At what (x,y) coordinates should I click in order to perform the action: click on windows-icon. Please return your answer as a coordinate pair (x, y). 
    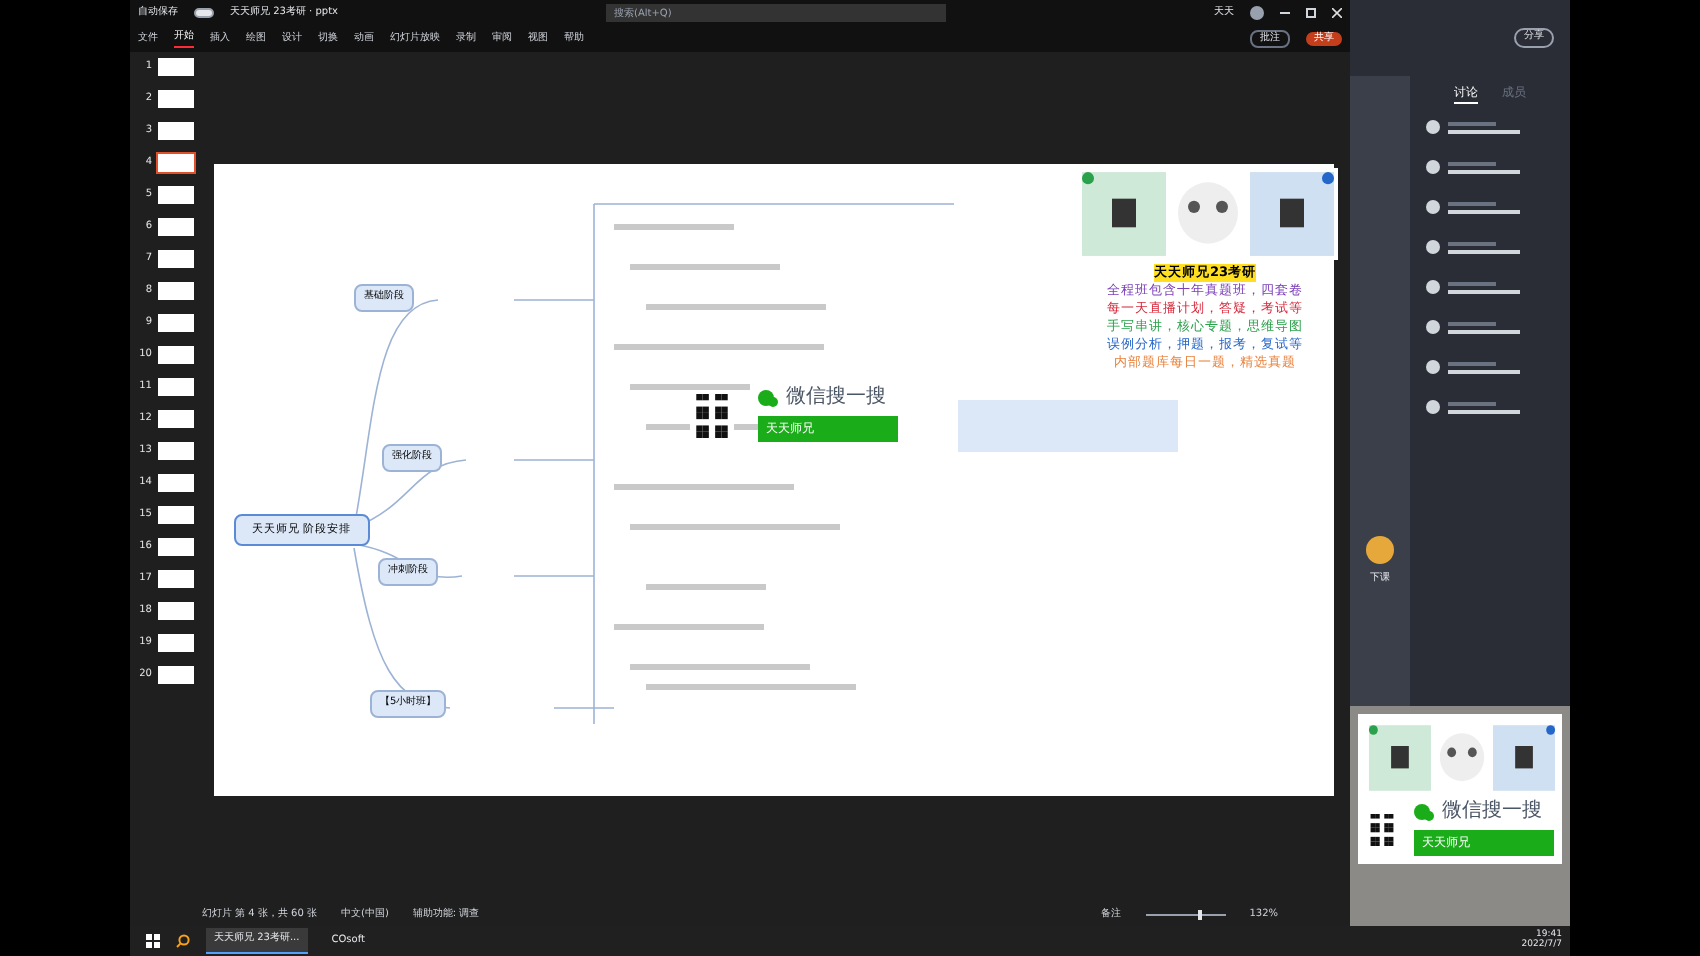
    Looking at the image, I should click on (153, 941).